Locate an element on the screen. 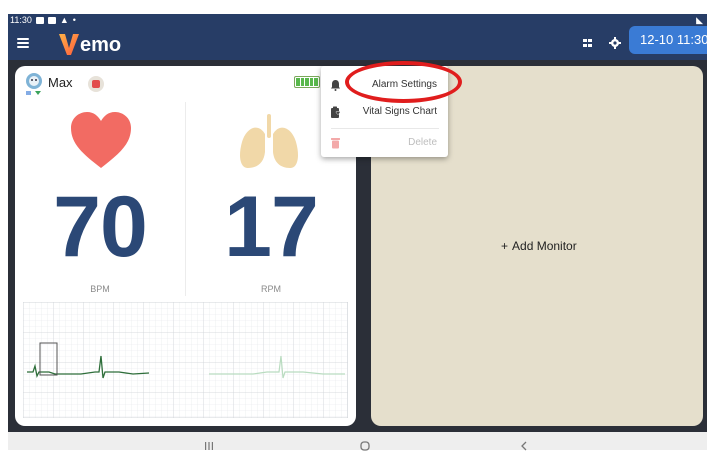 This screenshot has width=707, height=451. battery-icon is located at coordinates (308, 82).